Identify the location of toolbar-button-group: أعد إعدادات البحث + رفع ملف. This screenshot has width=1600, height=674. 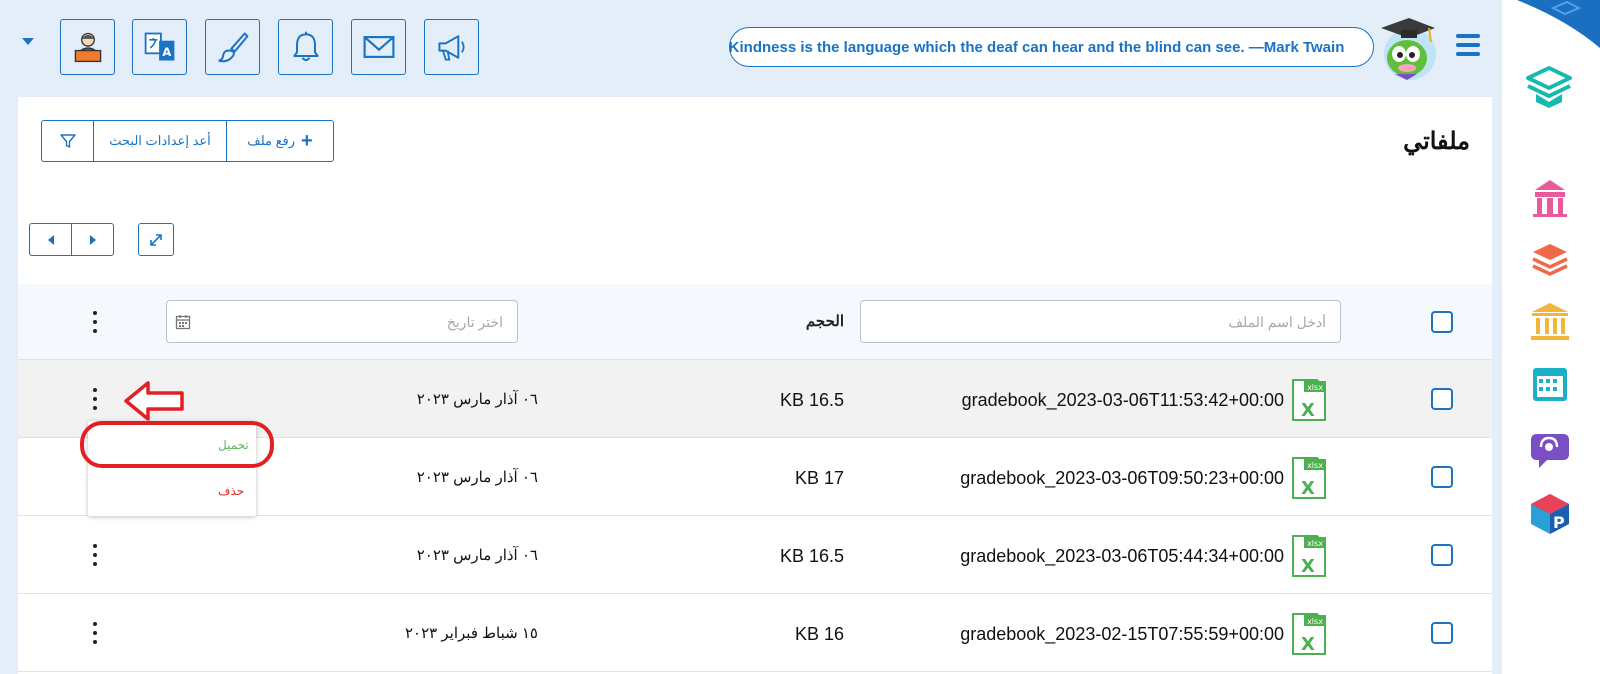
(187, 141).